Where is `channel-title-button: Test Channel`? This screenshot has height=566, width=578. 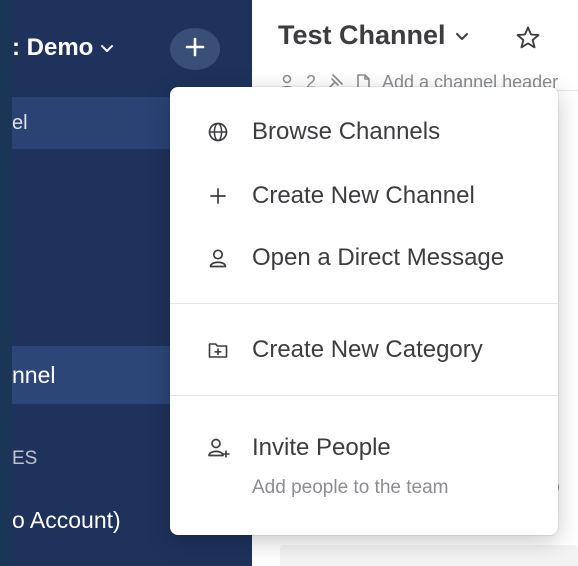
channel-title-button: Test Channel is located at coordinates (374, 35).